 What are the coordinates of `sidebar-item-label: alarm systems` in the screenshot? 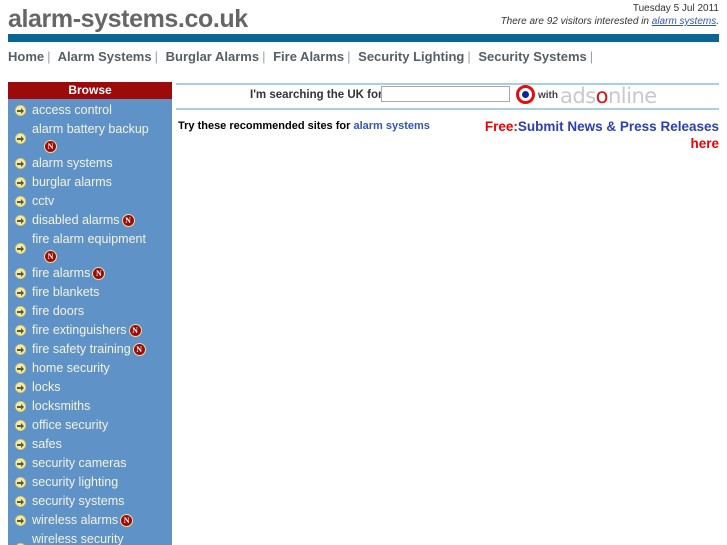 It's located at (72, 163).